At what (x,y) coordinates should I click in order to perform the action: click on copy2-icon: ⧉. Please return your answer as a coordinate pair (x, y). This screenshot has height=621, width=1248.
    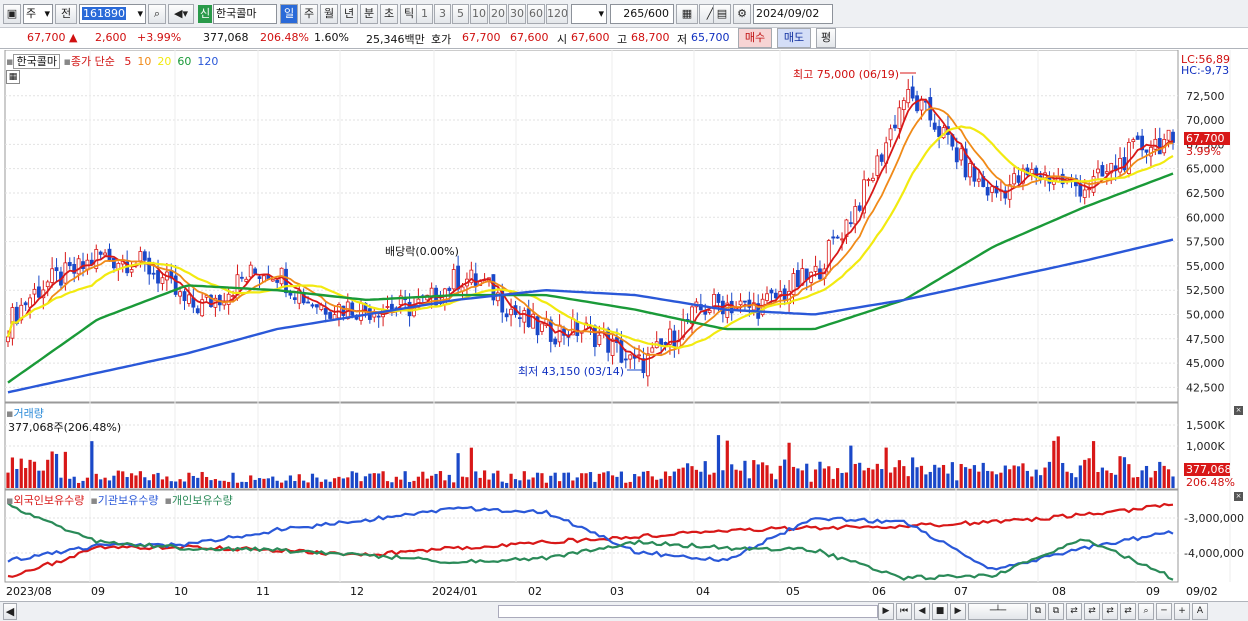
    Looking at the image, I should click on (1056, 611).